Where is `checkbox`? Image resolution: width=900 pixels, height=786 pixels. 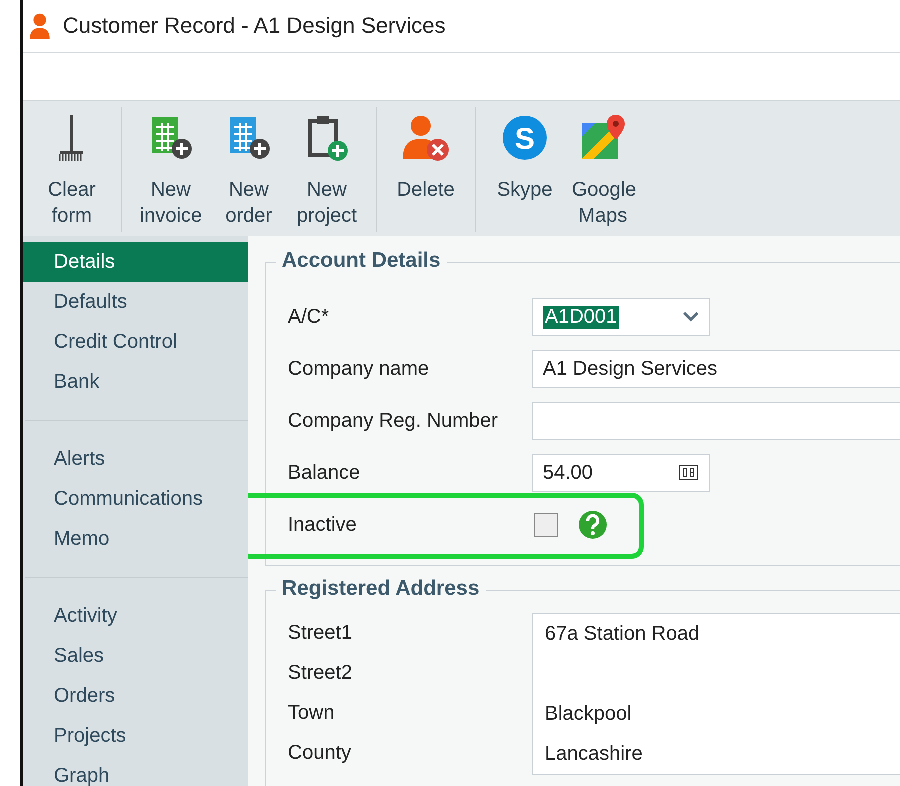
checkbox is located at coordinates (546, 525).